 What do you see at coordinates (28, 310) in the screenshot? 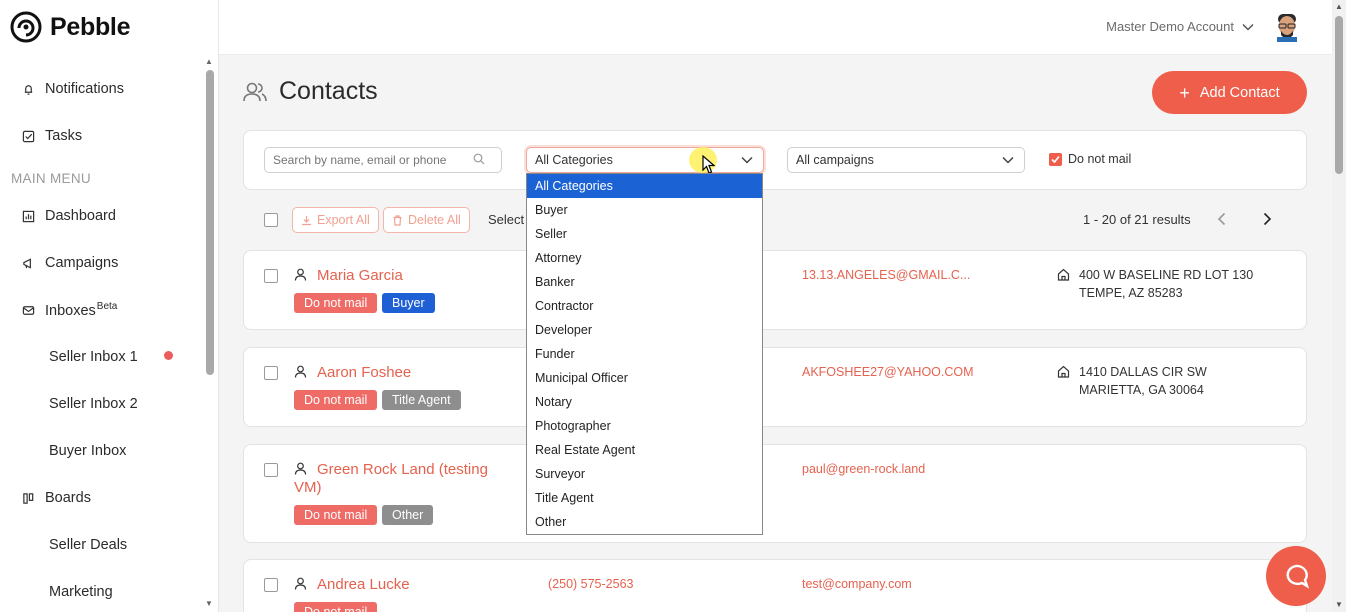
I see `mail-icon` at bounding box center [28, 310].